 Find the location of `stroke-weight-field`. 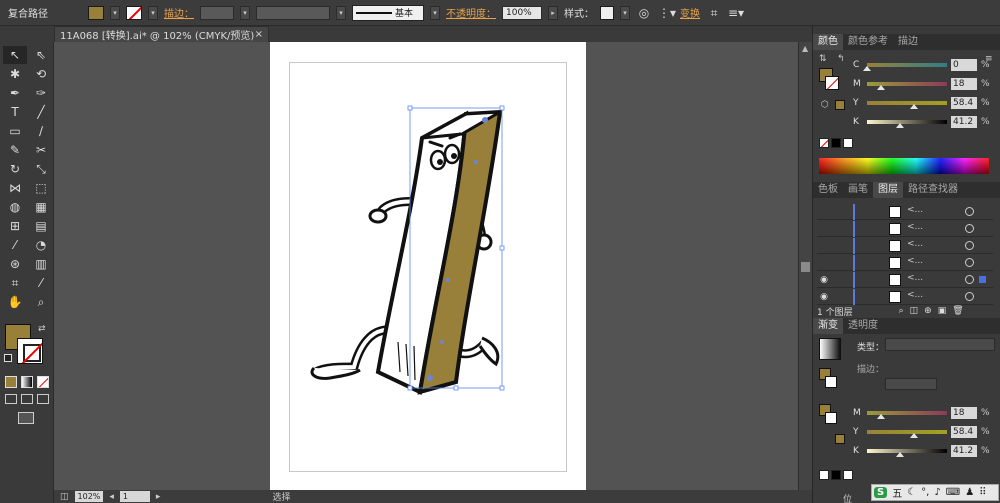

stroke-weight-field is located at coordinates (217, 12).